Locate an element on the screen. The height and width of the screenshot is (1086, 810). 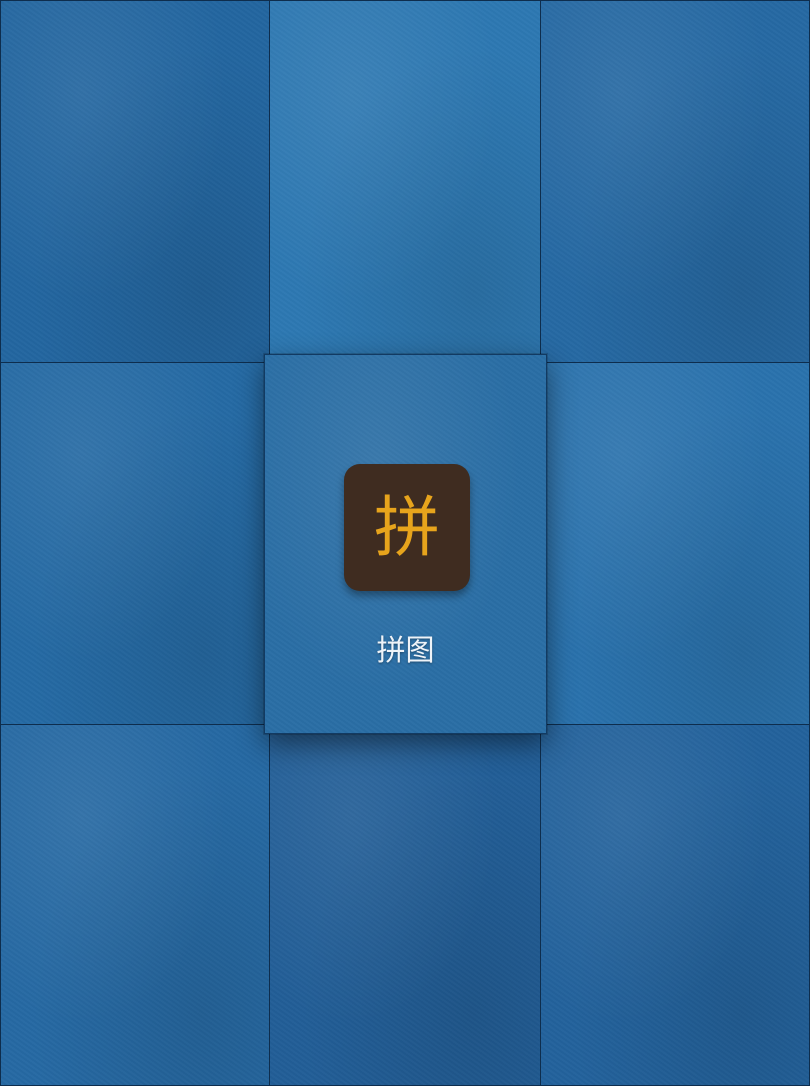
tile-middle-right is located at coordinates (675, 543).